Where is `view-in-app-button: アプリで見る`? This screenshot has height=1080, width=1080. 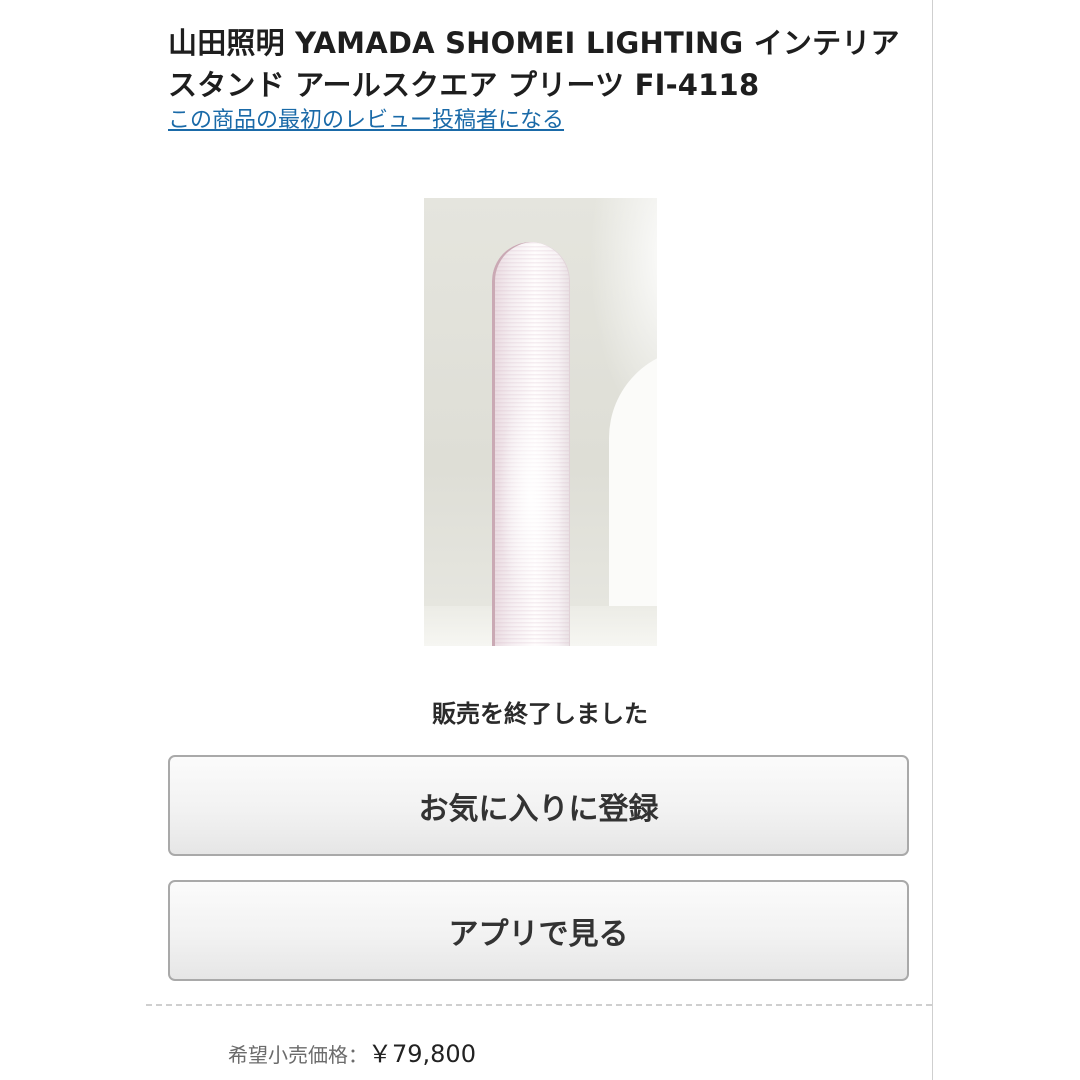 view-in-app-button: アプリで見る is located at coordinates (538, 930).